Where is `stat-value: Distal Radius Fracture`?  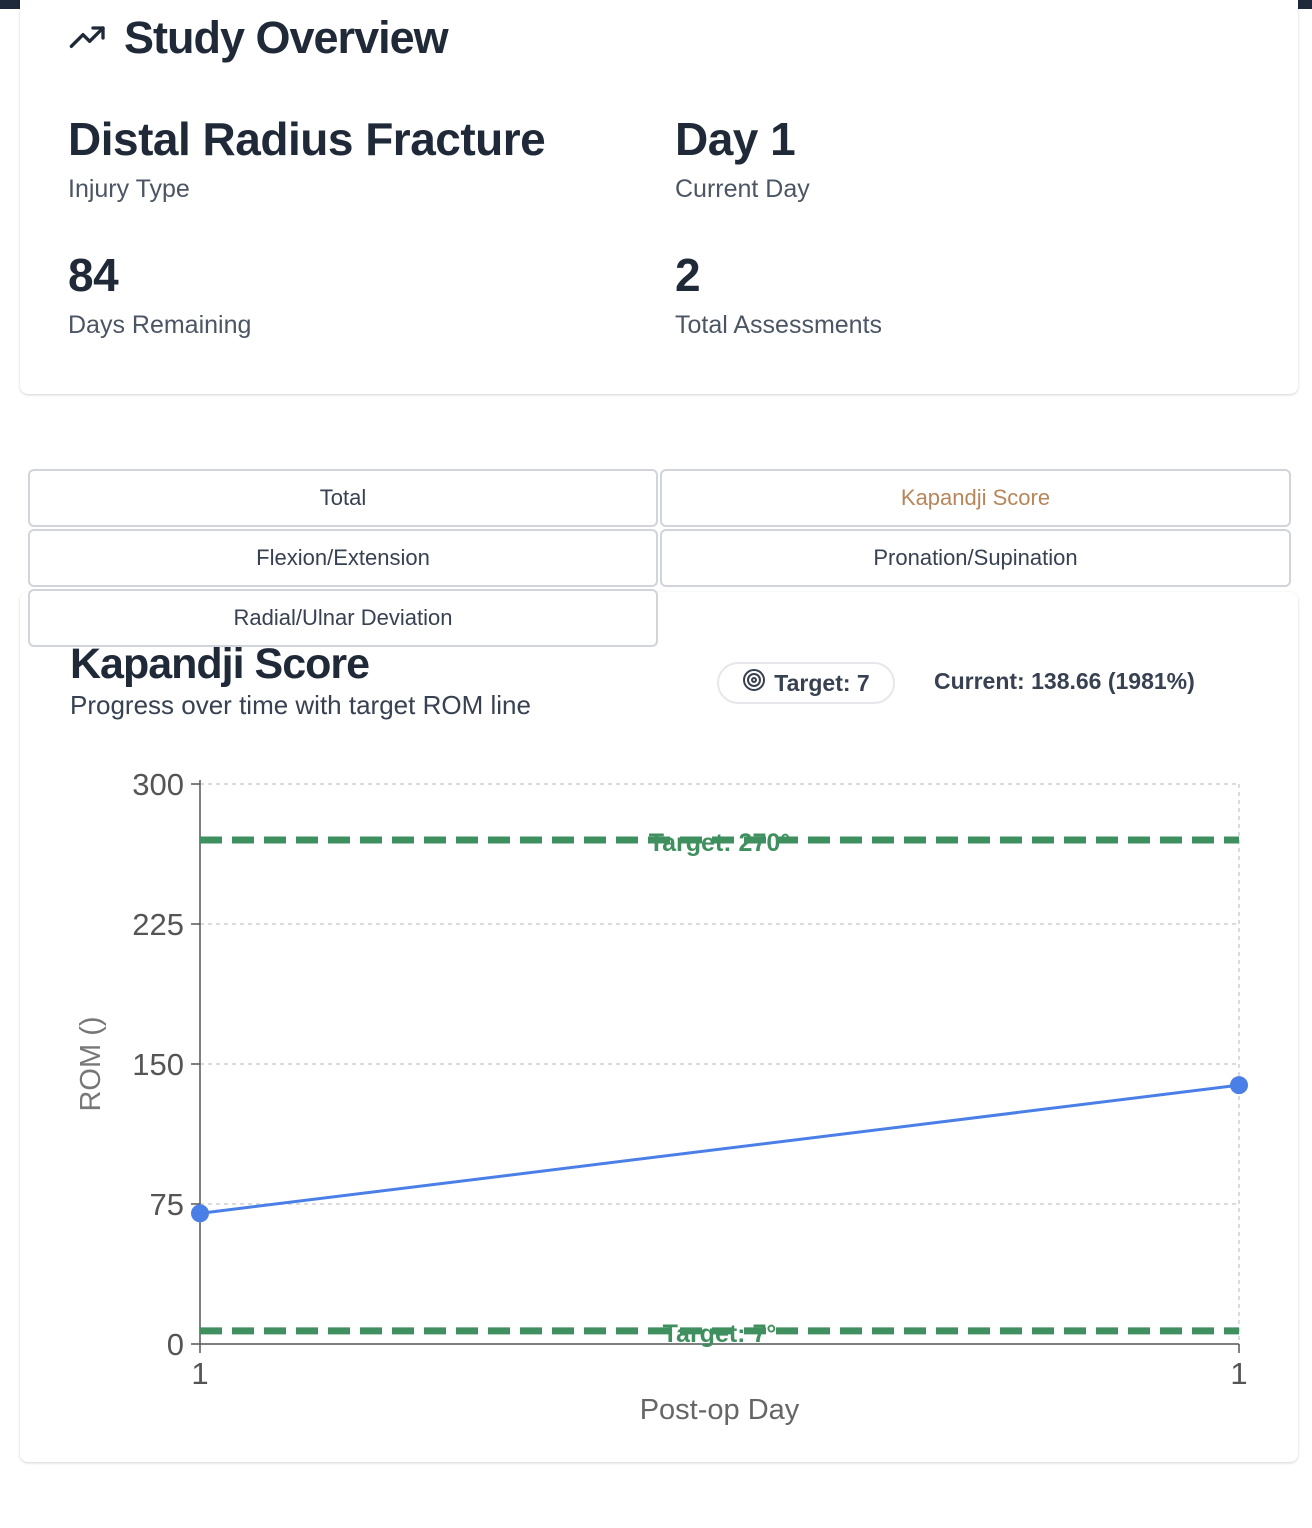 stat-value: Distal Radius Fracture is located at coordinates (307, 139).